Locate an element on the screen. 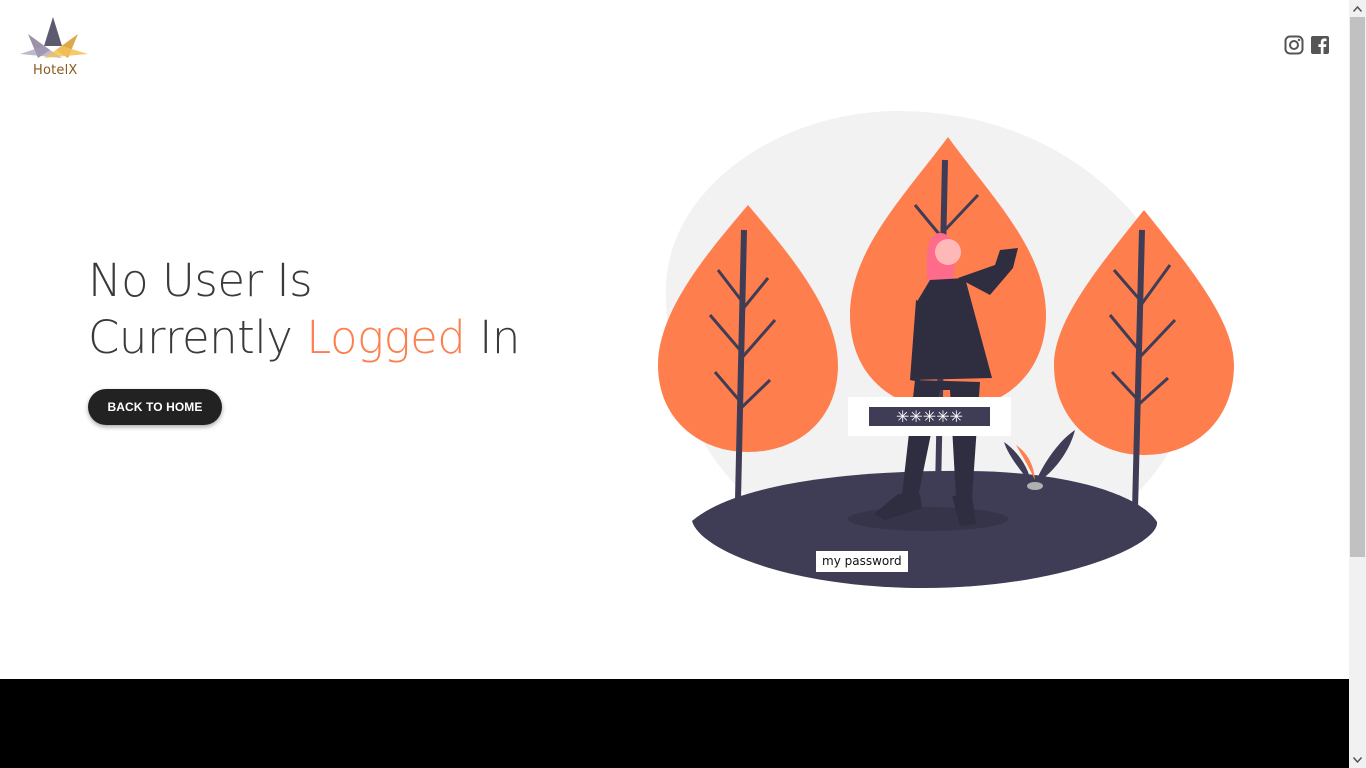  scroll-thumb is located at coordinates (1357, 287).